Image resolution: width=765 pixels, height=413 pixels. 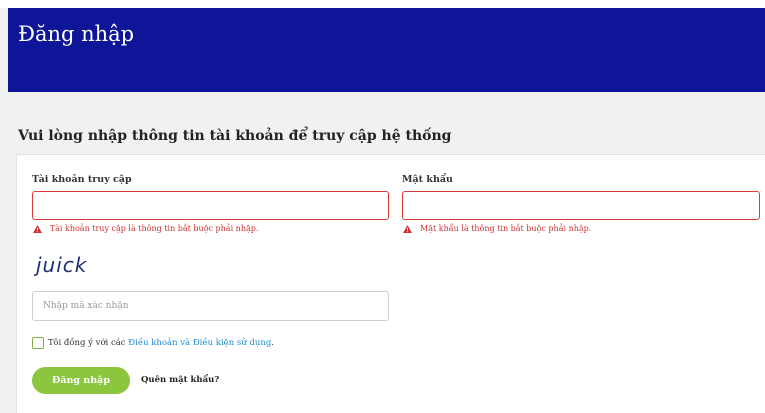 What do you see at coordinates (76, 34) in the screenshot?
I see `page-title: Đăng nhập` at bounding box center [76, 34].